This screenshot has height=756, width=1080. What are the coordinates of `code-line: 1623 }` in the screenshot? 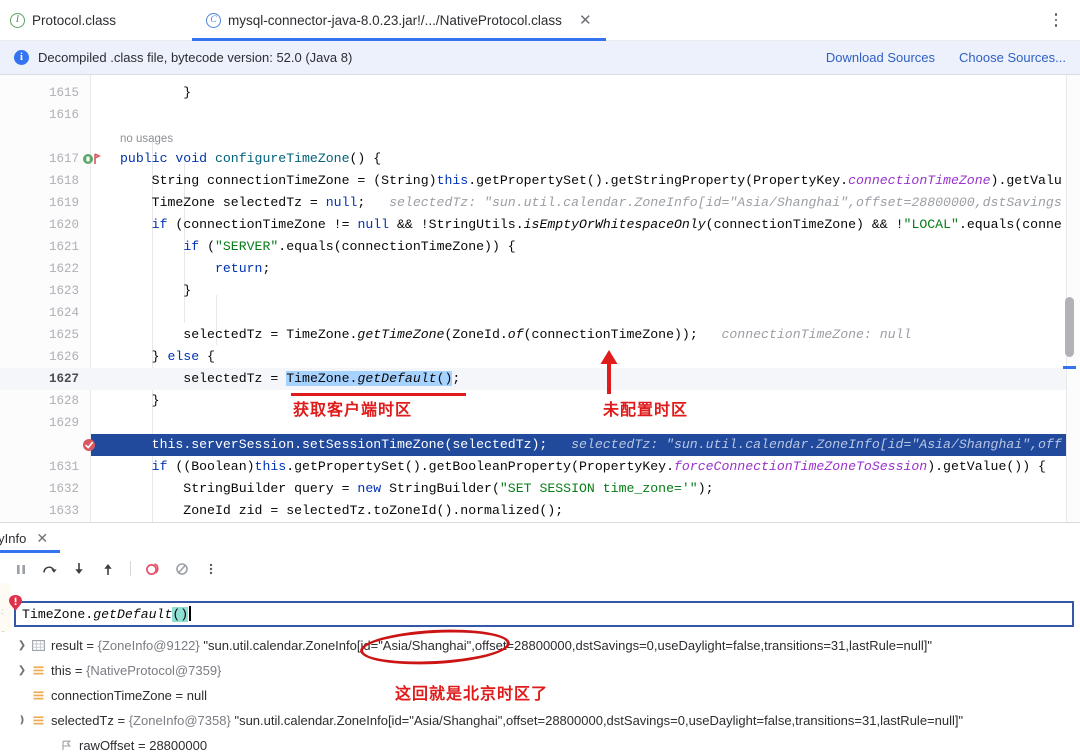 It's located at (540, 291).